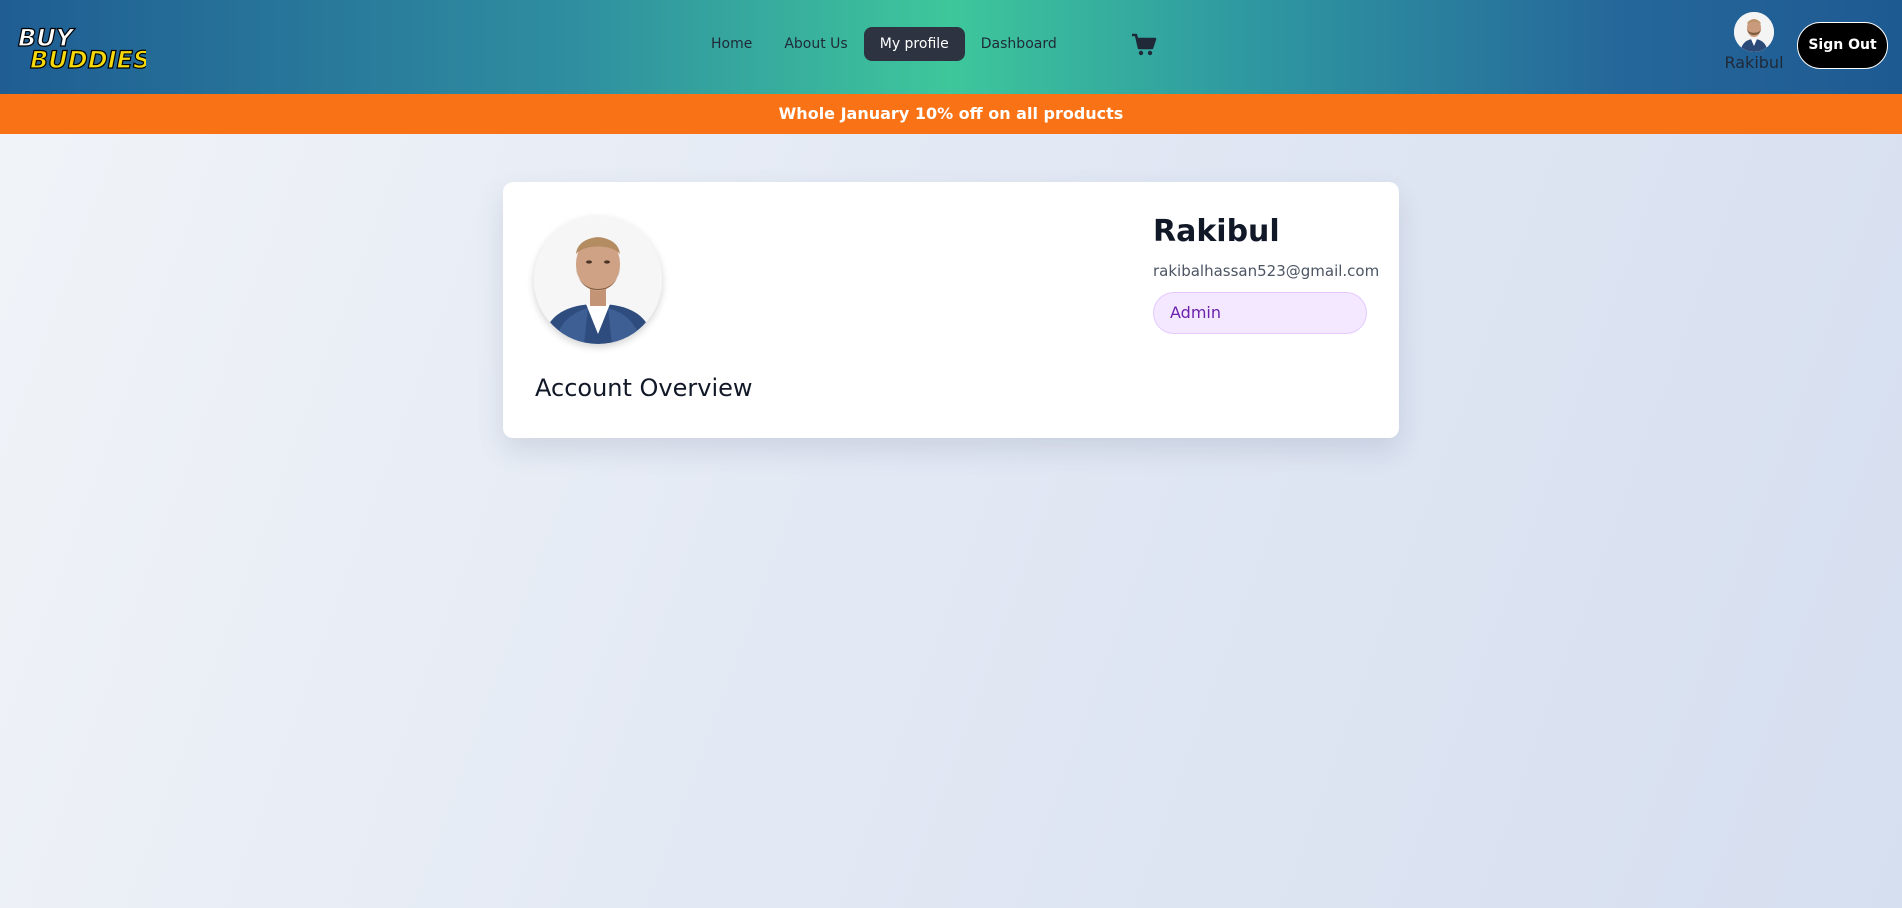 This screenshot has height=908, width=1902. I want to click on avatar-portrait-image, so click(1754, 32).